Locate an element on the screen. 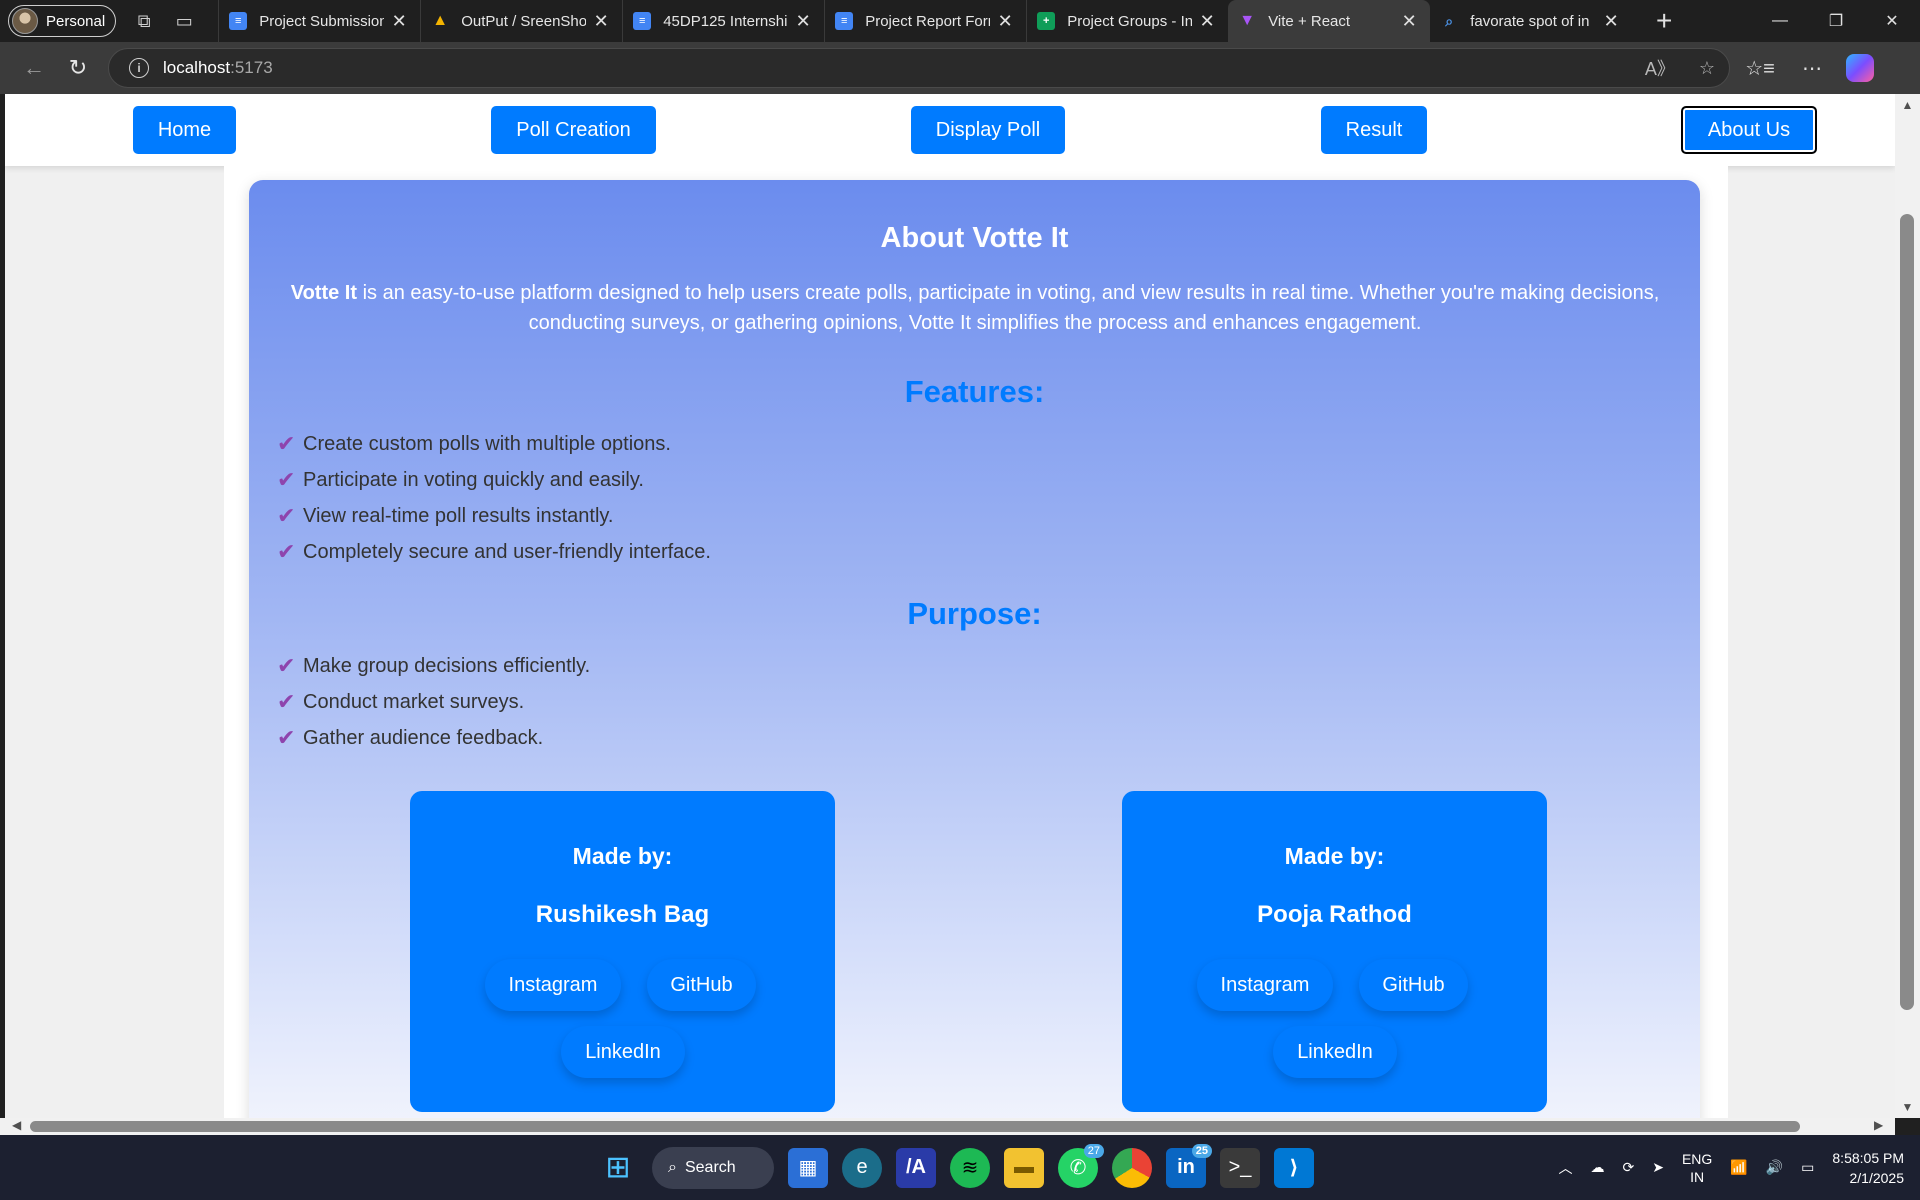 The width and height of the screenshot is (1920, 1200). horizontal-scroll-thumb is located at coordinates (915, 1126).